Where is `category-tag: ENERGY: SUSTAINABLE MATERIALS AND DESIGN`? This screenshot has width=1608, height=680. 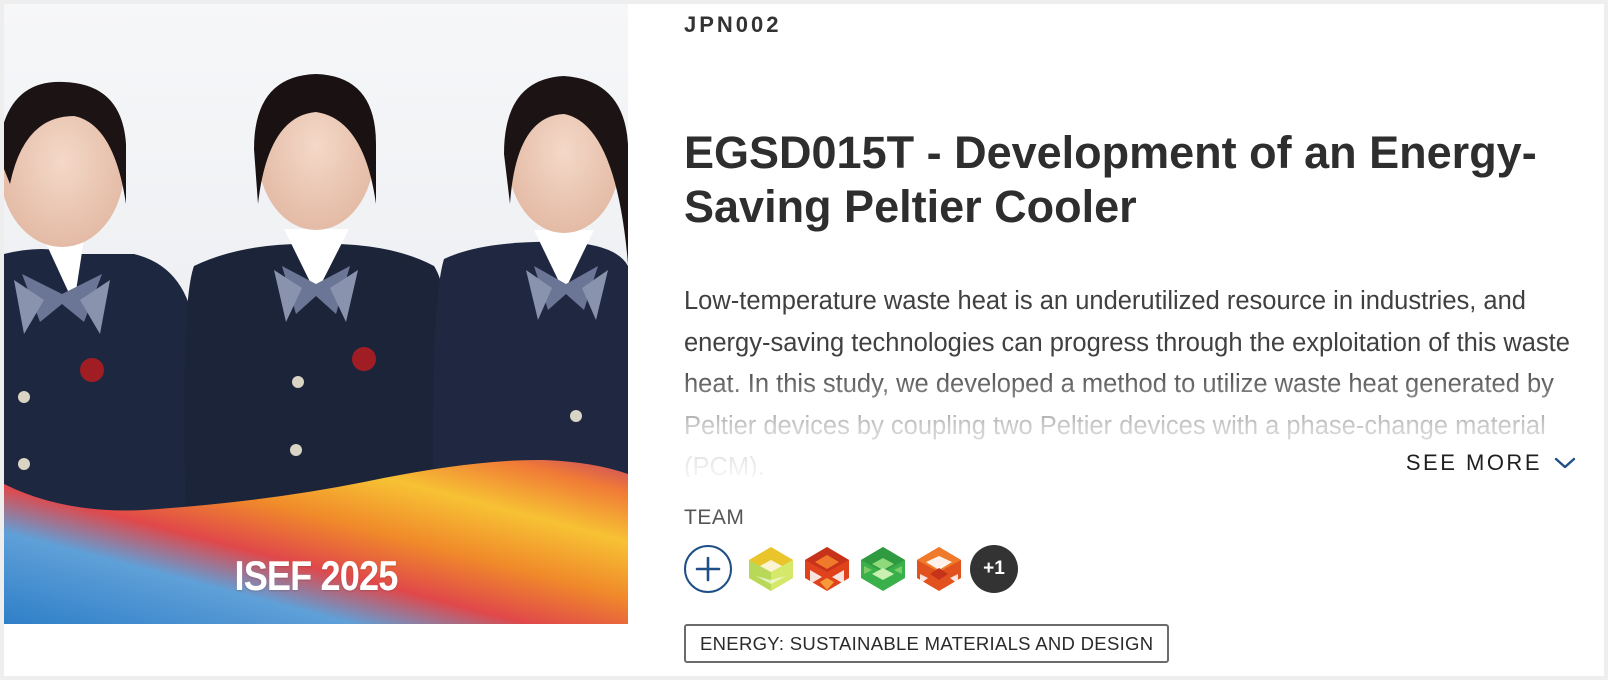
category-tag: ENERGY: SUSTAINABLE MATERIALS AND DESIGN is located at coordinates (927, 643).